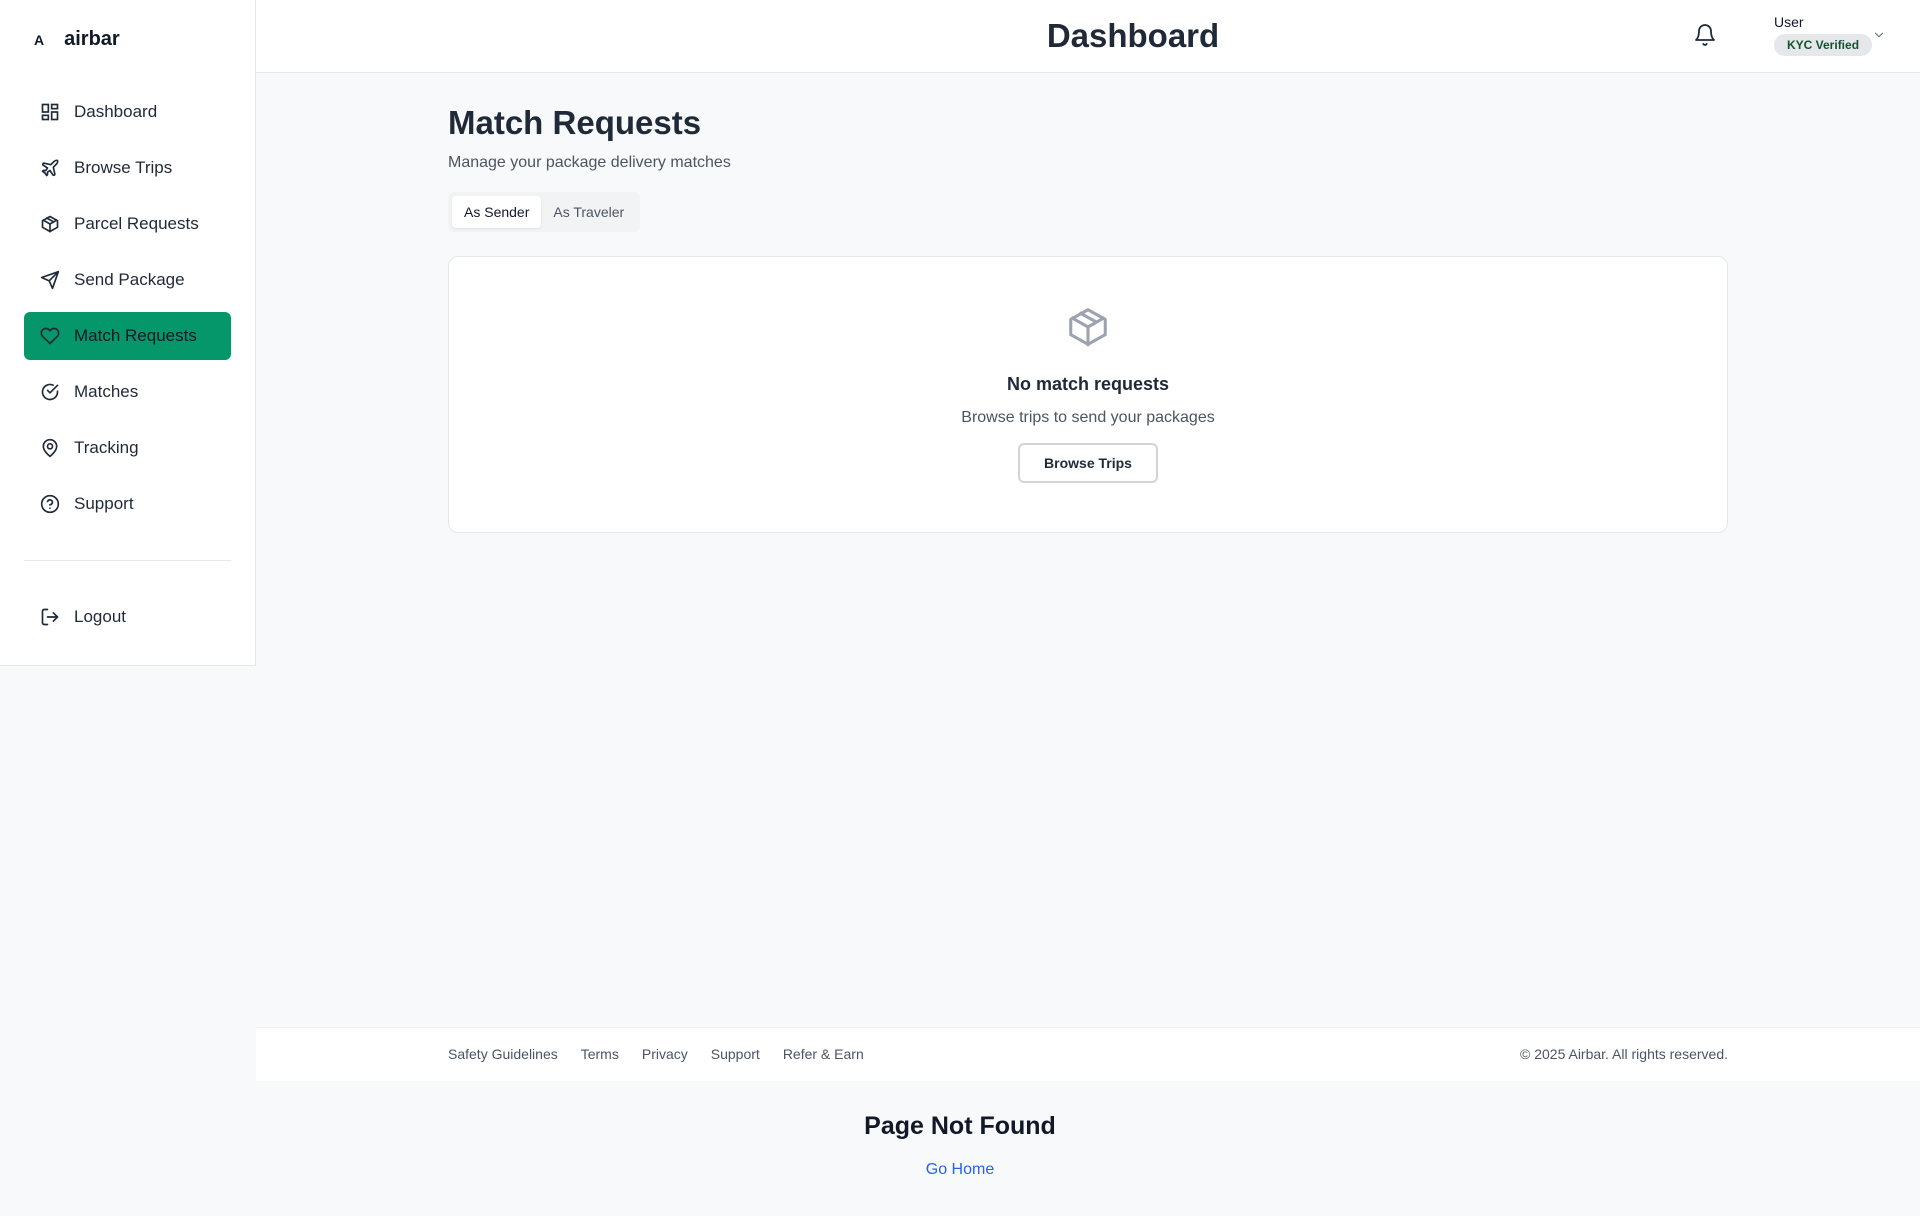  I want to click on browse-trips-button: Browse Trips, so click(1088, 463).